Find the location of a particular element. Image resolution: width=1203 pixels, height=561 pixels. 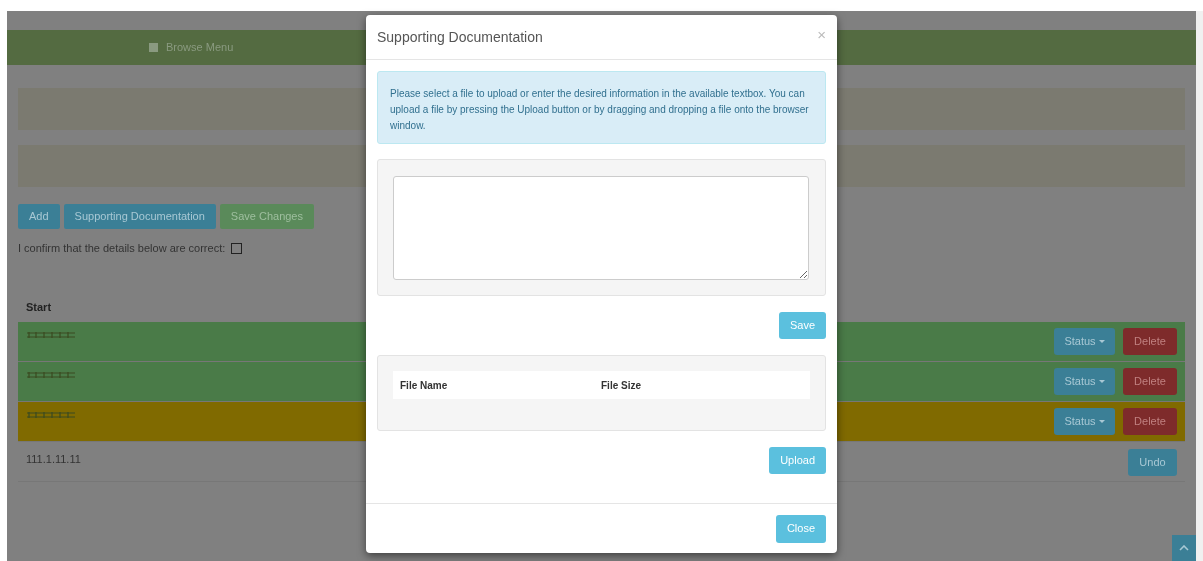

table-cell-text: 111.1.11.11 is located at coordinates (53, 459).